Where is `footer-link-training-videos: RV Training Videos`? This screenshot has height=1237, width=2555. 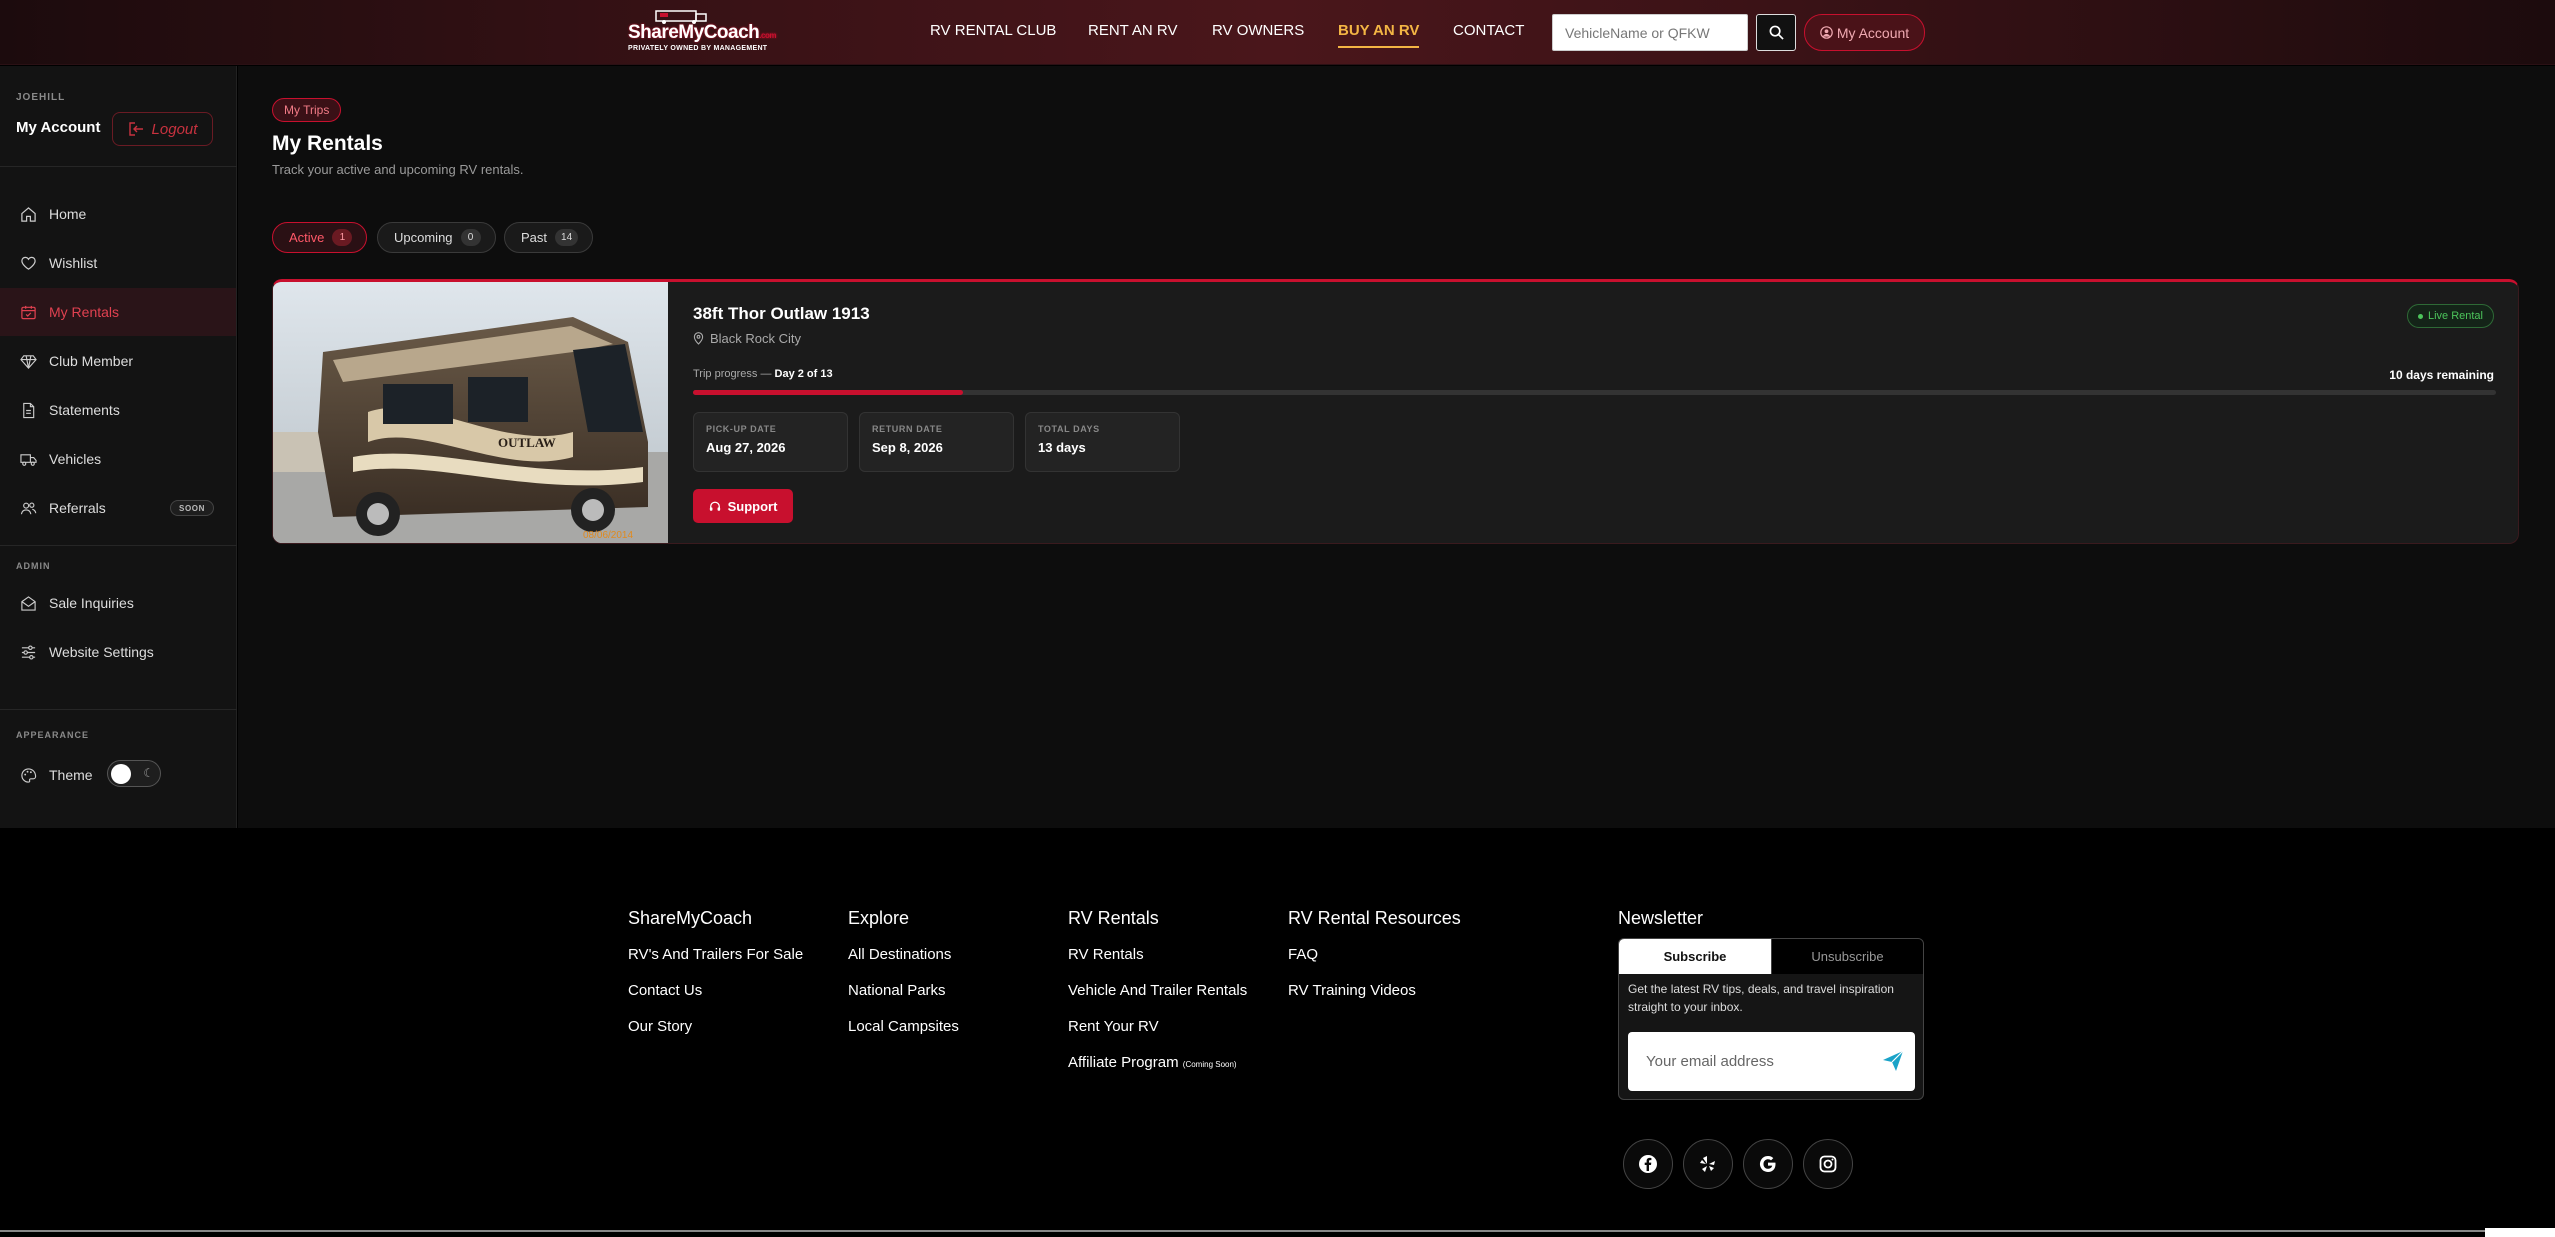
footer-link-training-videos: RV Training Videos is located at coordinates (1352, 990).